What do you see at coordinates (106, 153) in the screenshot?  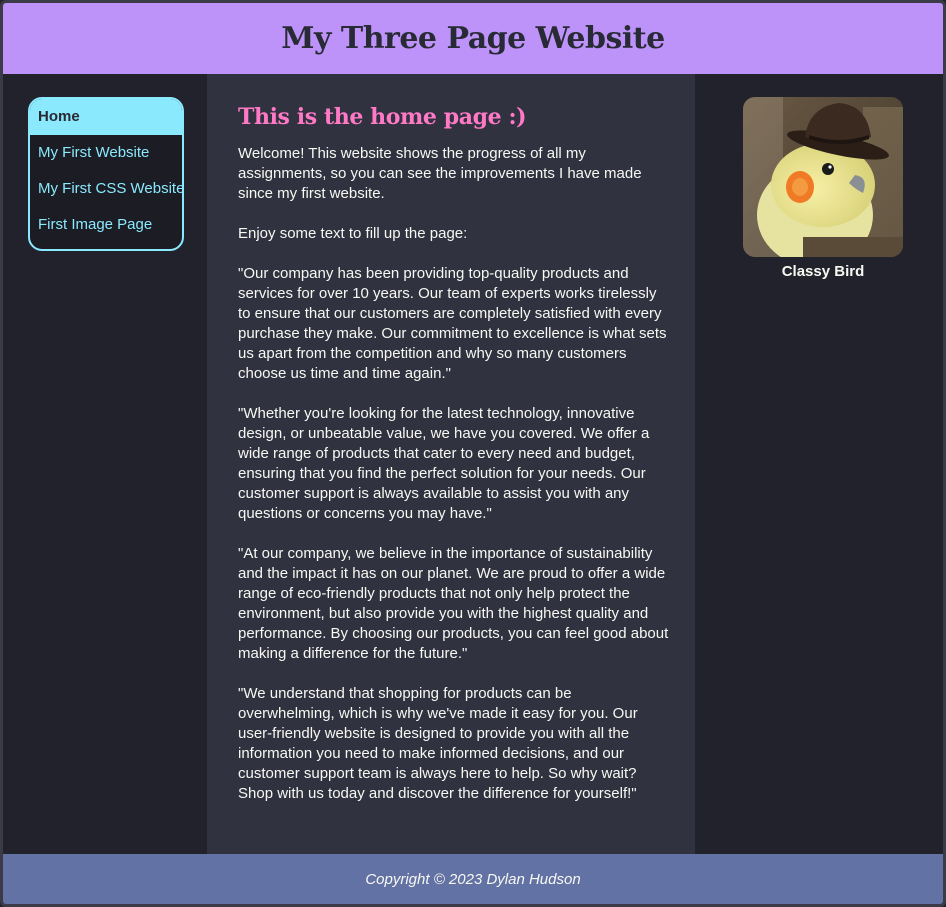 I see `nav-item-my-first-website: My First Website` at bounding box center [106, 153].